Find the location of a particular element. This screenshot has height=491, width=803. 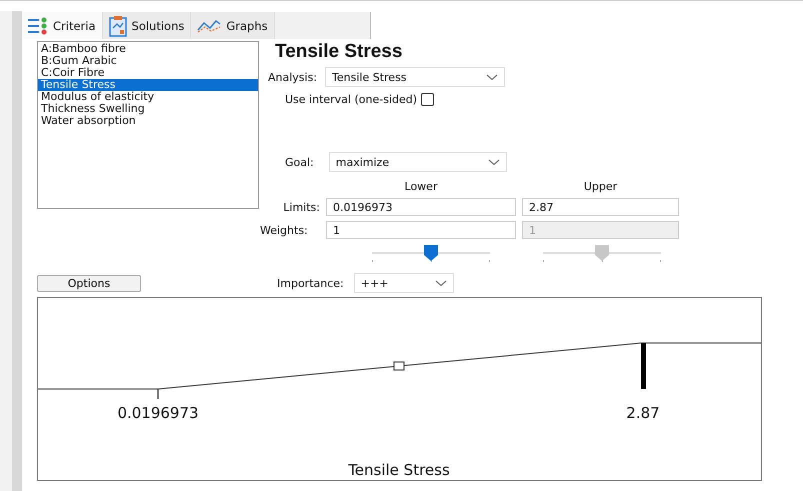

axis-label: 0.0196973 is located at coordinates (158, 413).